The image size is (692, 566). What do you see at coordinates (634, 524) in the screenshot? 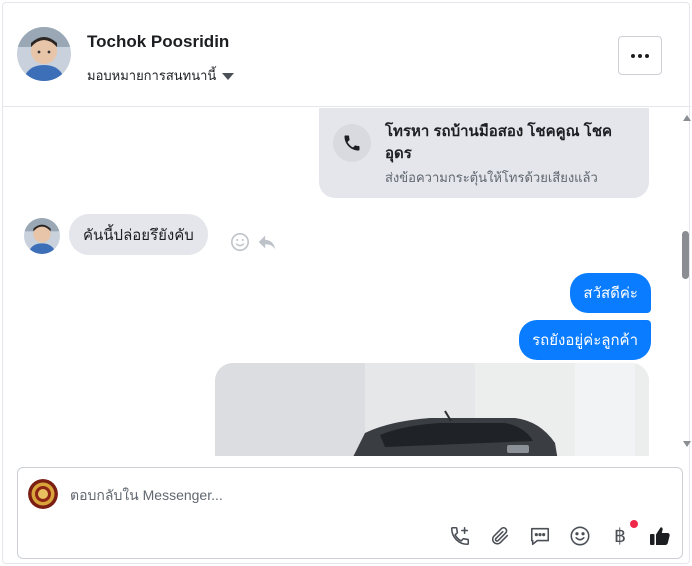
I see `notification-dot` at bounding box center [634, 524].